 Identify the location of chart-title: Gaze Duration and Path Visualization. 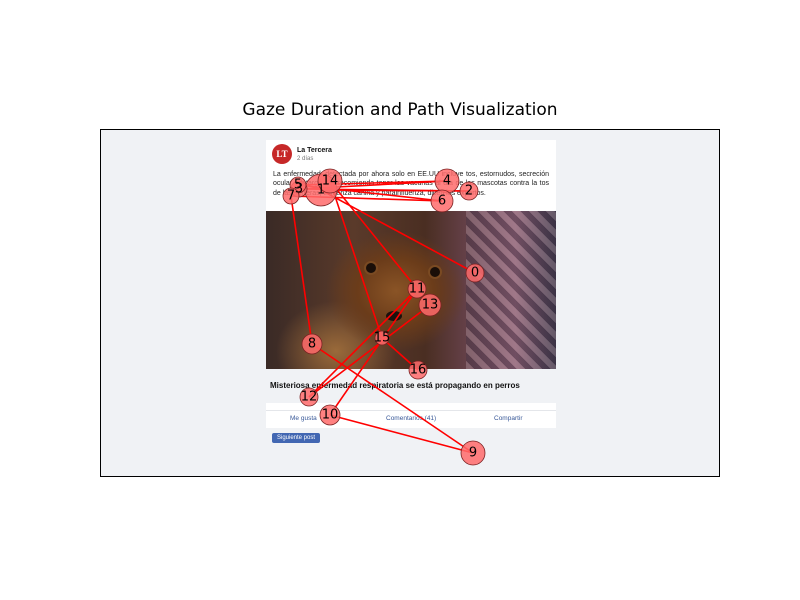
(400, 110).